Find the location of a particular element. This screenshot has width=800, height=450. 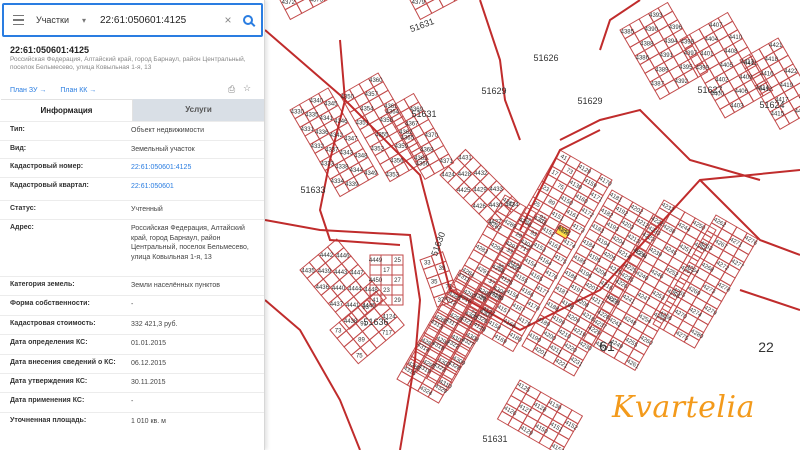

info-row-value: 1 010 кв. м is located at coordinates (148, 421).